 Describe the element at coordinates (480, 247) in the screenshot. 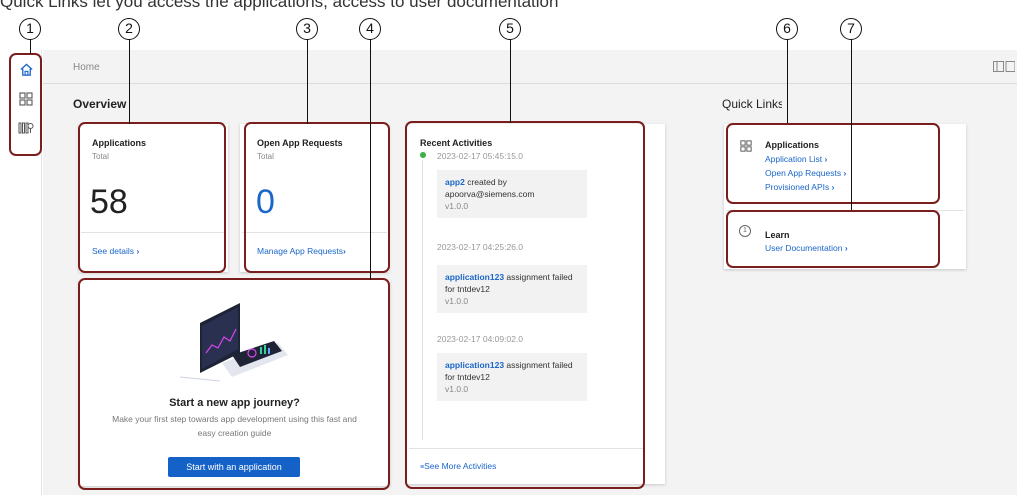

I see `activity-time: 2023-02-17 04:25:26.0` at that location.